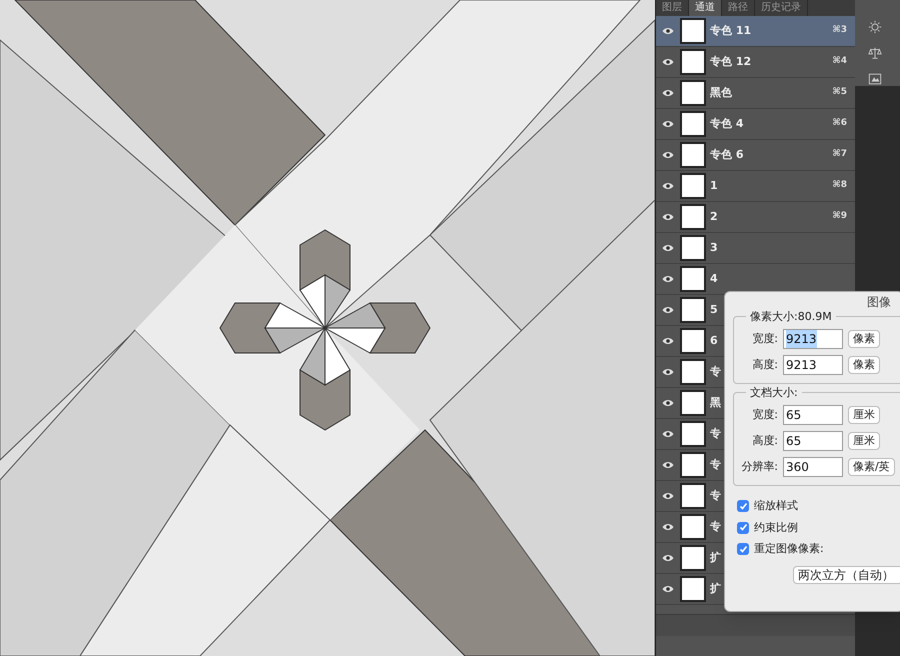  I want to click on input-field: 360, so click(813, 467).